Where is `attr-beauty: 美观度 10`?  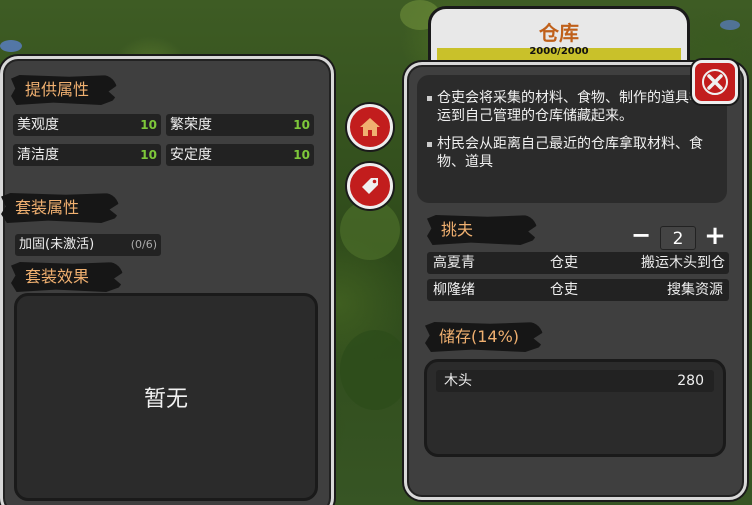 attr-beauty: 美观度 10 is located at coordinates (87, 125).